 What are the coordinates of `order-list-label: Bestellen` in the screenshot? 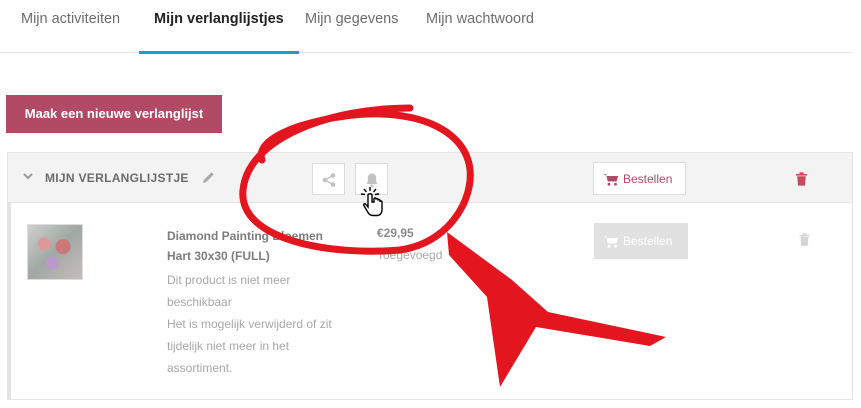 It's located at (648, 179).